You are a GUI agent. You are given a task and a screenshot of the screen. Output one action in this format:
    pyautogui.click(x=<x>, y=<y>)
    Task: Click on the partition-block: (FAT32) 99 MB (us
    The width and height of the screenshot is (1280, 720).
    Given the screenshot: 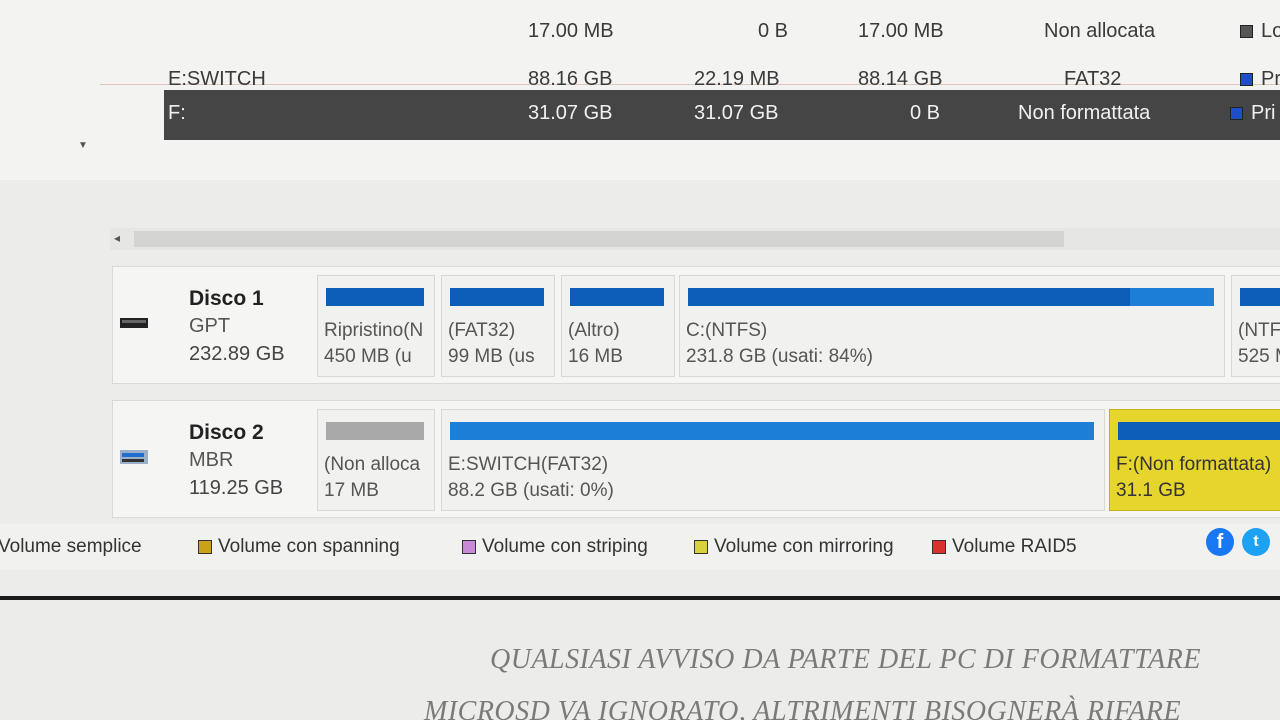 What is the action you would take?
    pyautogui.click(x=498, y=326)
    